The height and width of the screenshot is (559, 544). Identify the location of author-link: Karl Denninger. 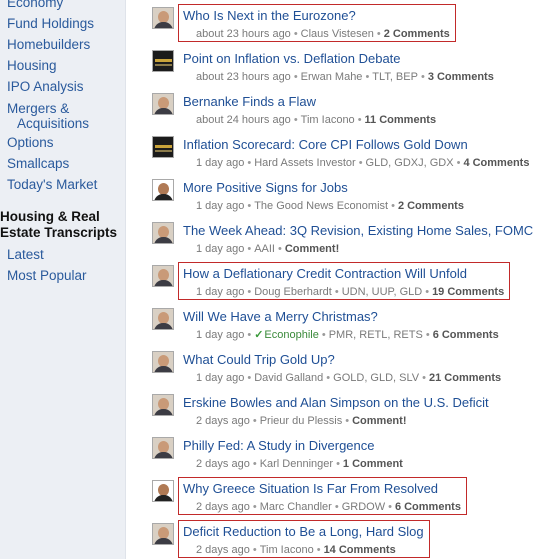
(296, 464).